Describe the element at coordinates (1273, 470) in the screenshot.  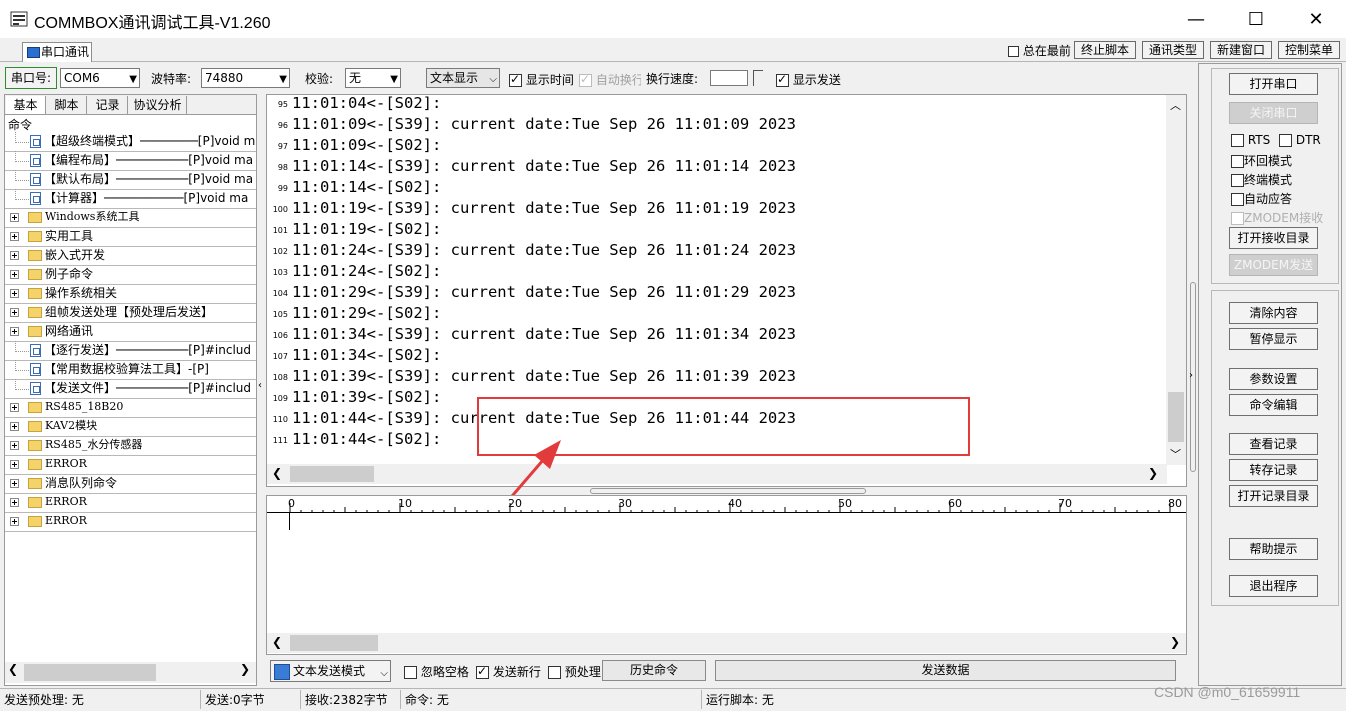
I see `save-log-button: 转存记录` at that location.